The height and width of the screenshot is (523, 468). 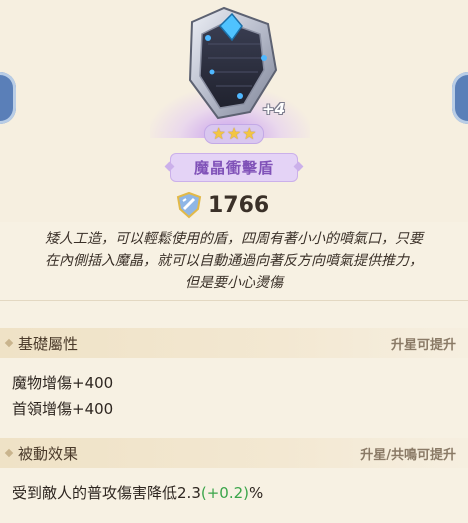 I want to click on description-line: 但是要小心燙傷, so click(x=234, y=283).